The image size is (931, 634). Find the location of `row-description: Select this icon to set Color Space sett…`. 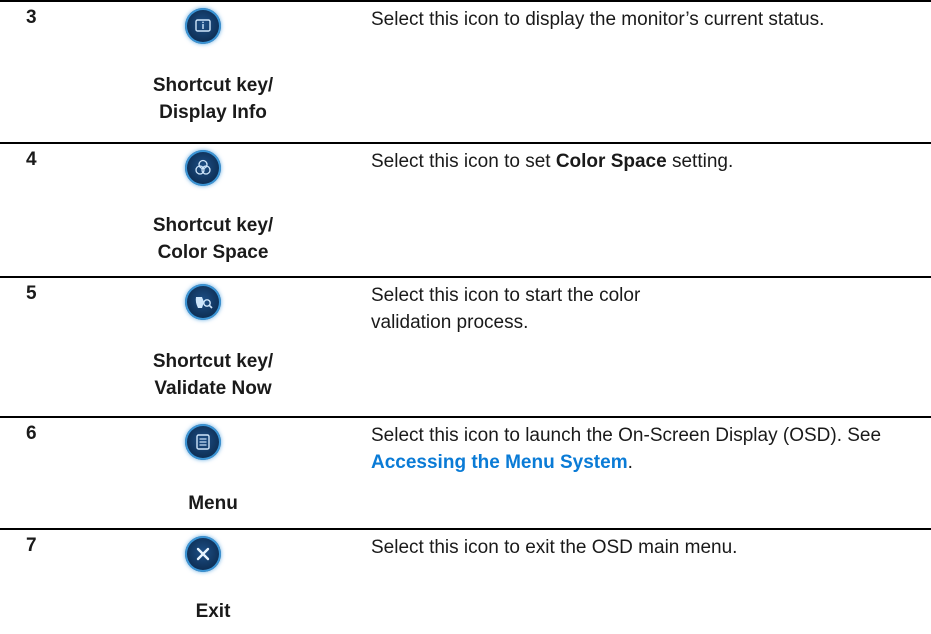

row-description: Select this icon to set Color Space sett… is located at coordinates (552, 161).